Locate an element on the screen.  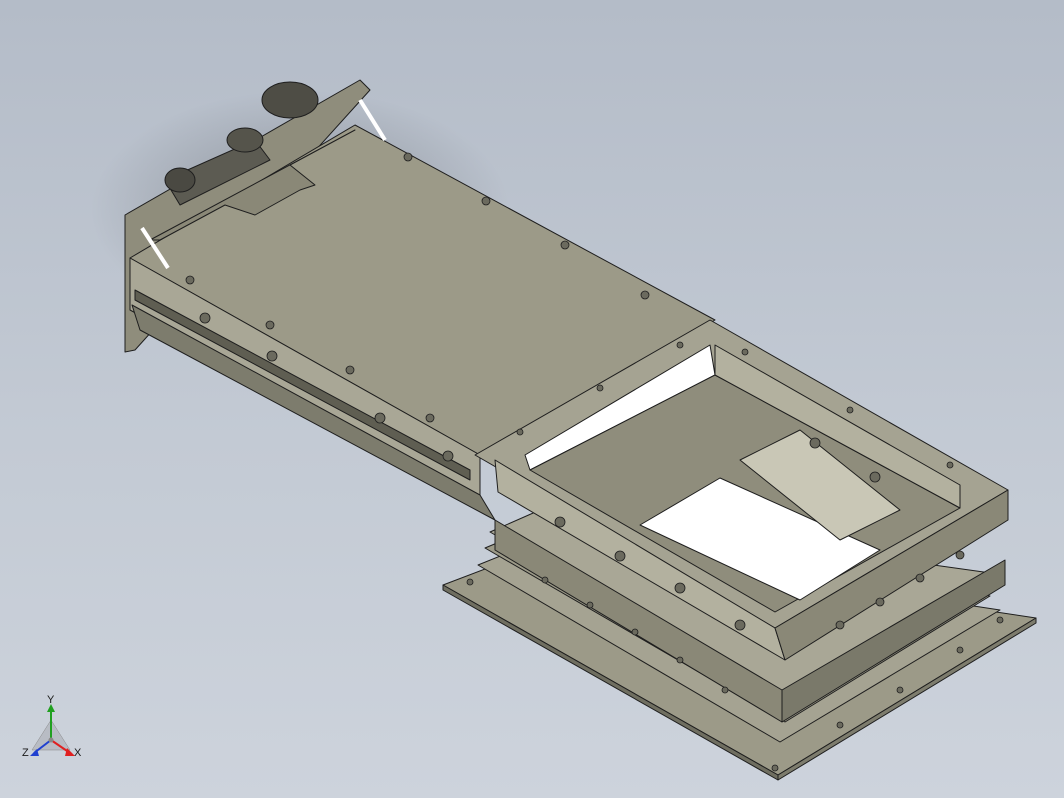
triad-icon is located at coordinates (52, 730).